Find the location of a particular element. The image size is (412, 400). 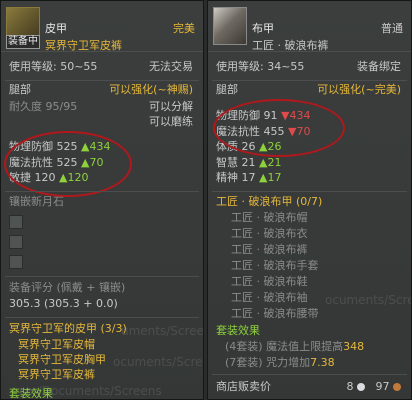

item-header: 布甲 工匠 · 破浪布裤 普通 is located at coordinates (309, 26).